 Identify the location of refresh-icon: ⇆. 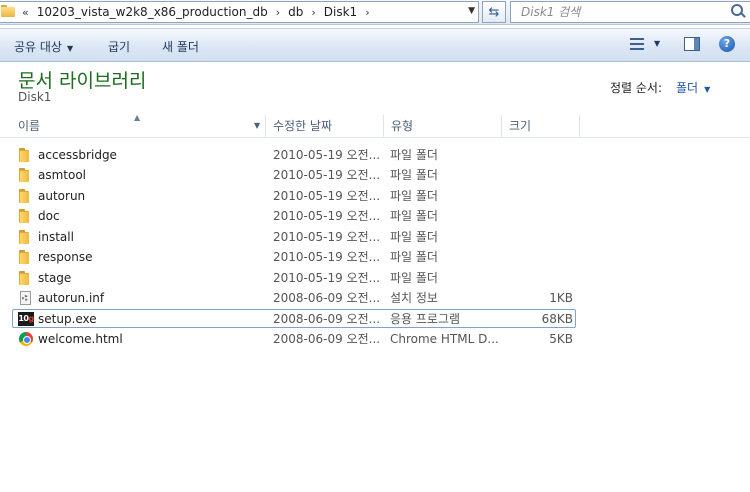
(494, 12).